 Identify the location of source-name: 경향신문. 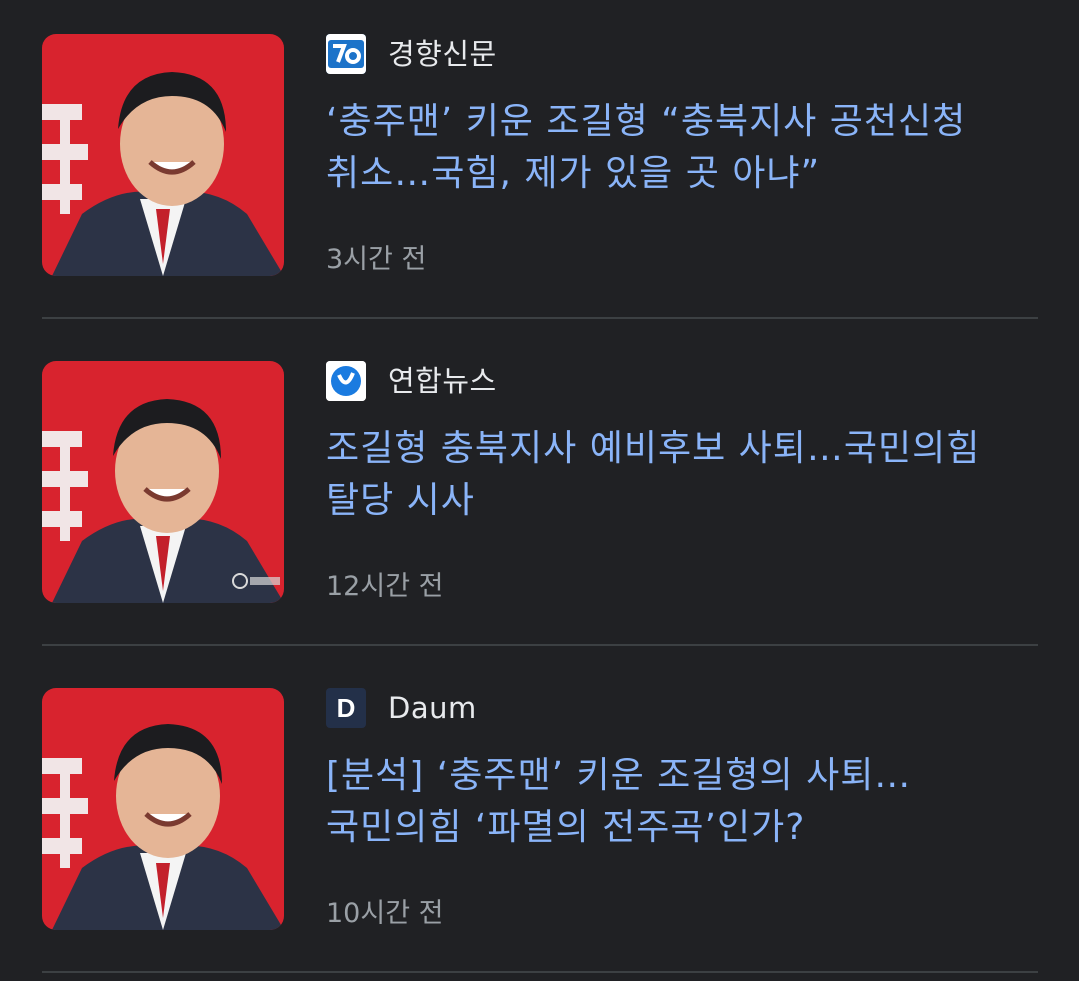
(442, 54).